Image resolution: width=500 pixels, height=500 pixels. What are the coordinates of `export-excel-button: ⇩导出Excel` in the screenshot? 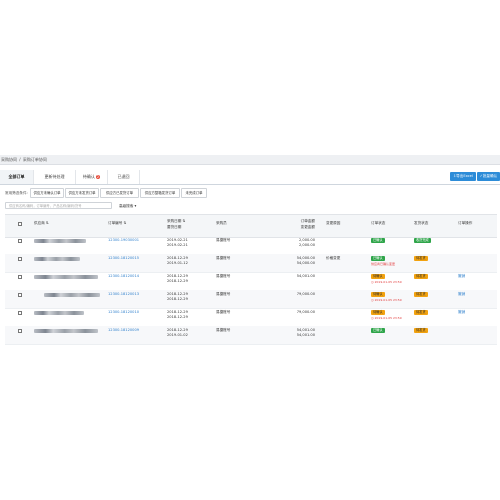 It's located at (463, 176).